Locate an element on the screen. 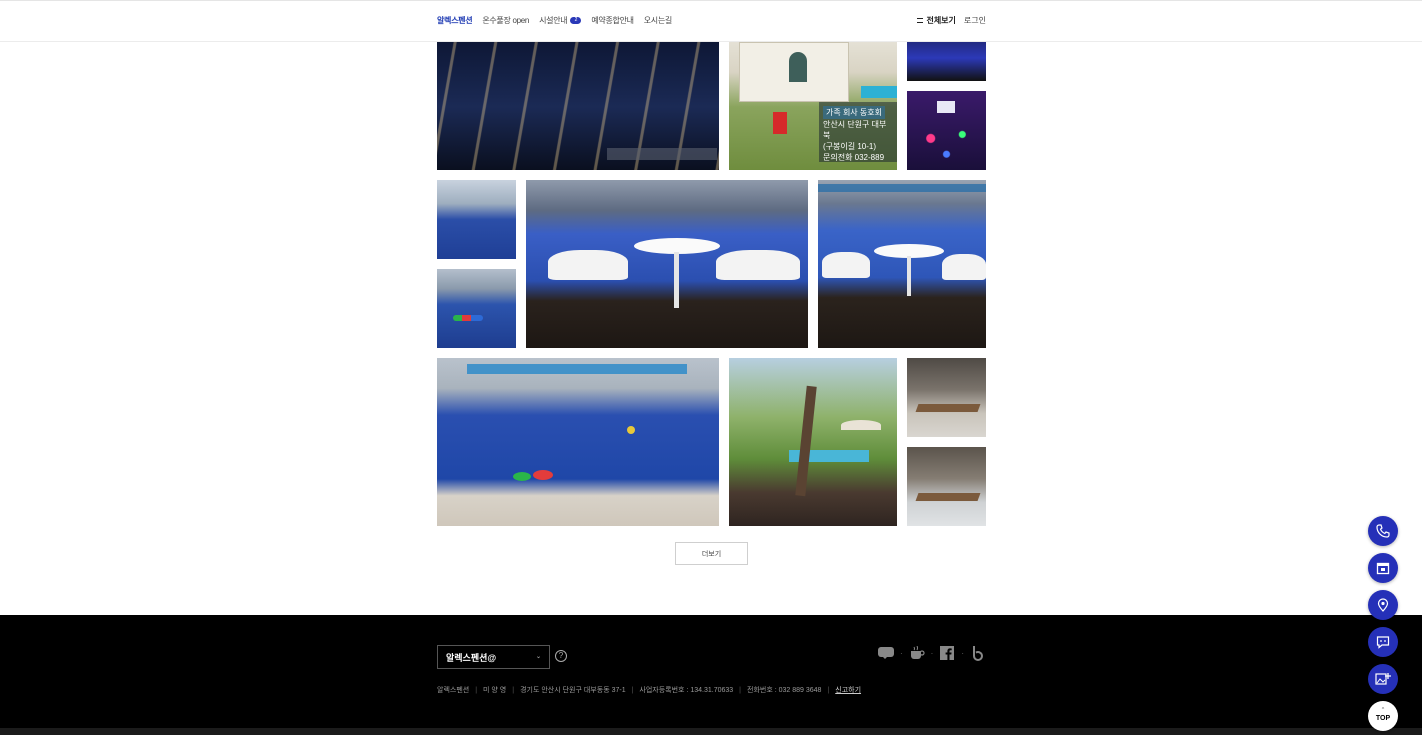 This screenshot has width=1422, height=735. gallery-photo-indoor-pool-floats is located at coordinates (476, 308).